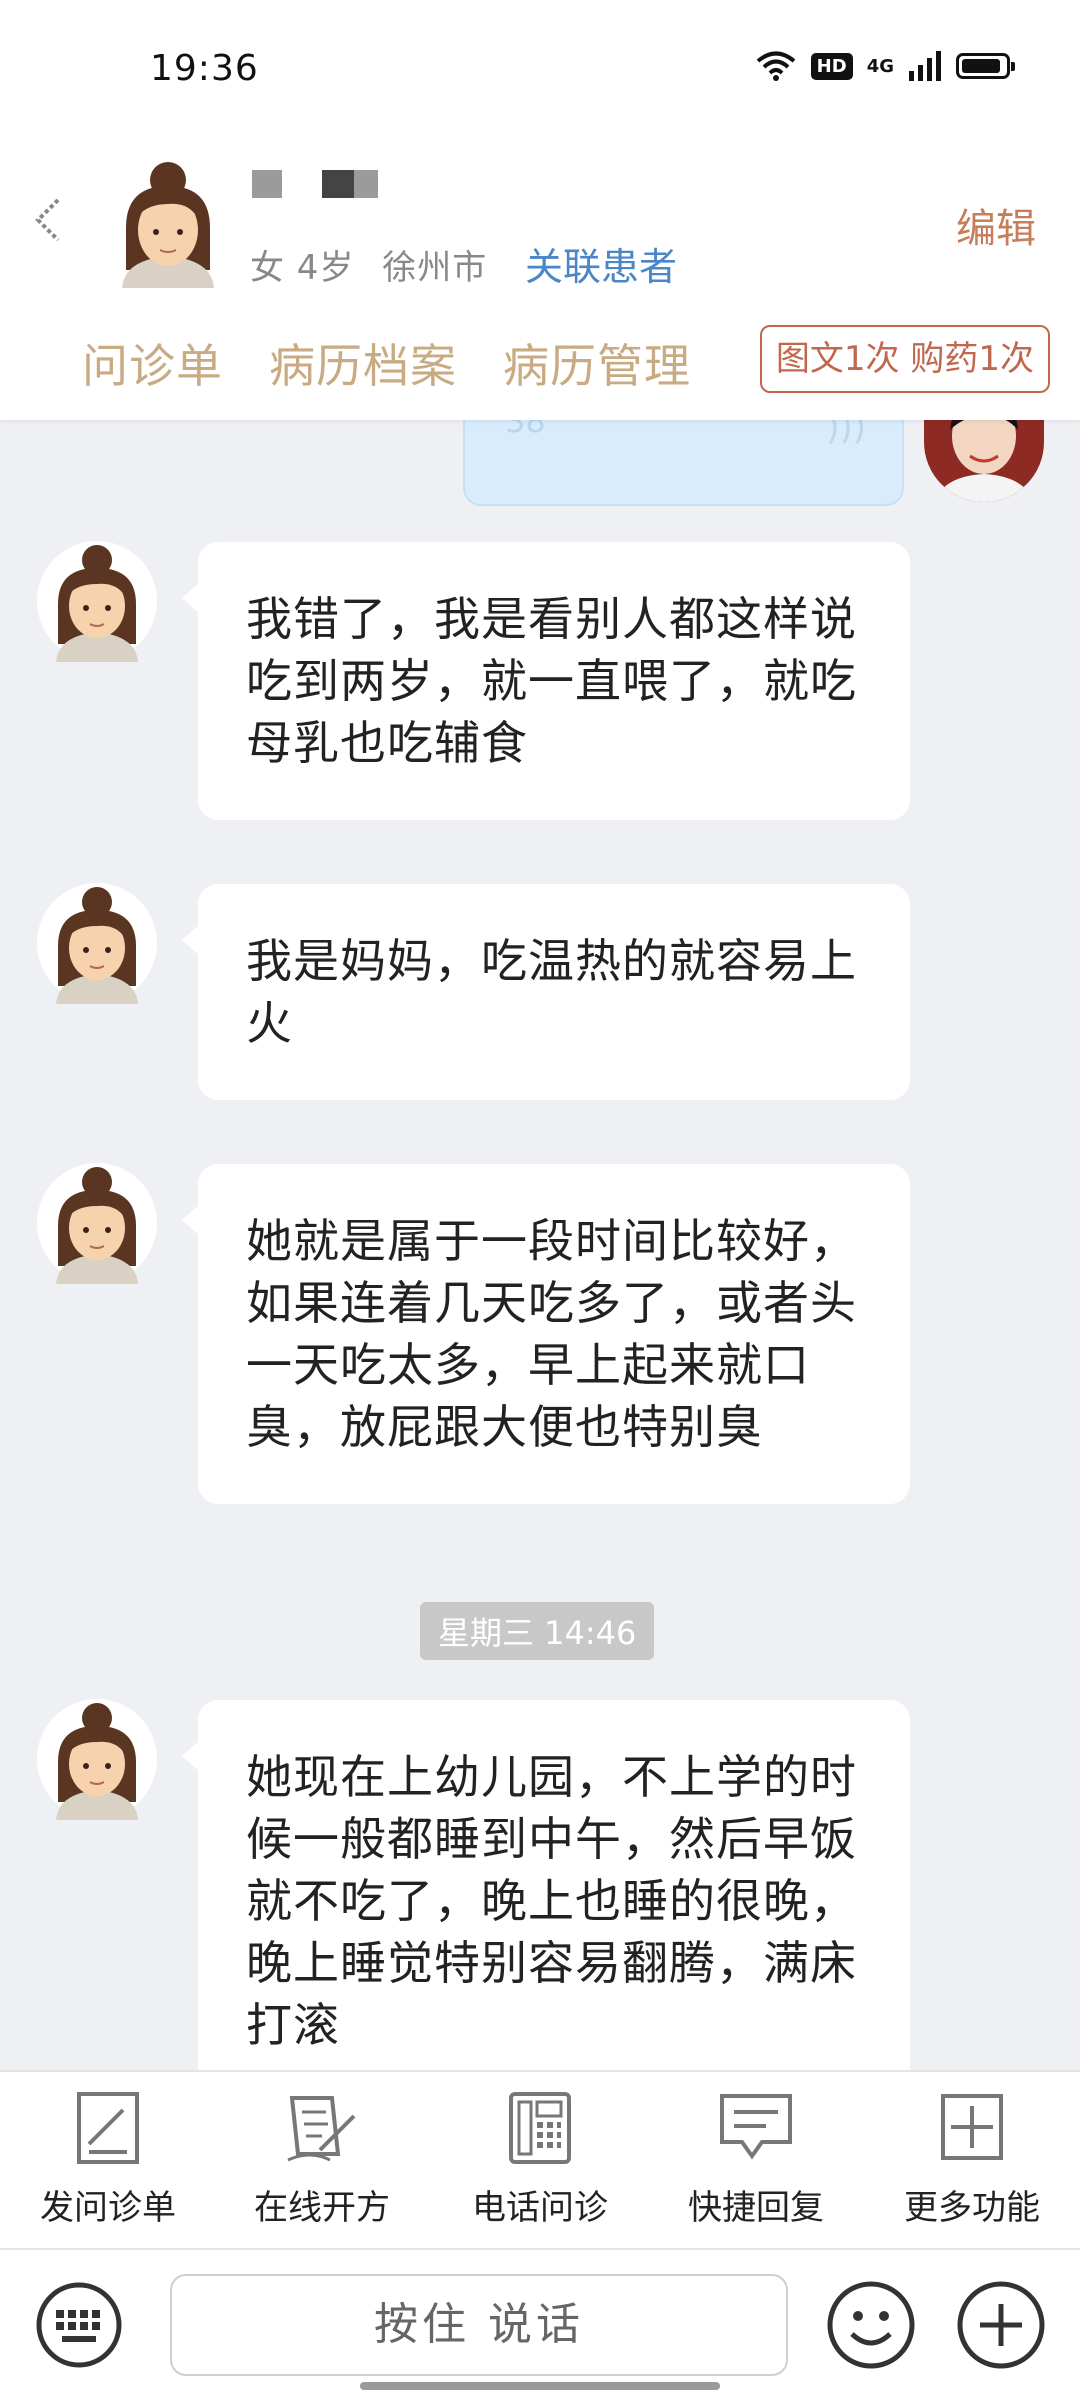  What do you see at coordinates (537, 1631) in the screenshot?
I see `time-separator: 星期三 14:46` at bounding box center [537, 1631].